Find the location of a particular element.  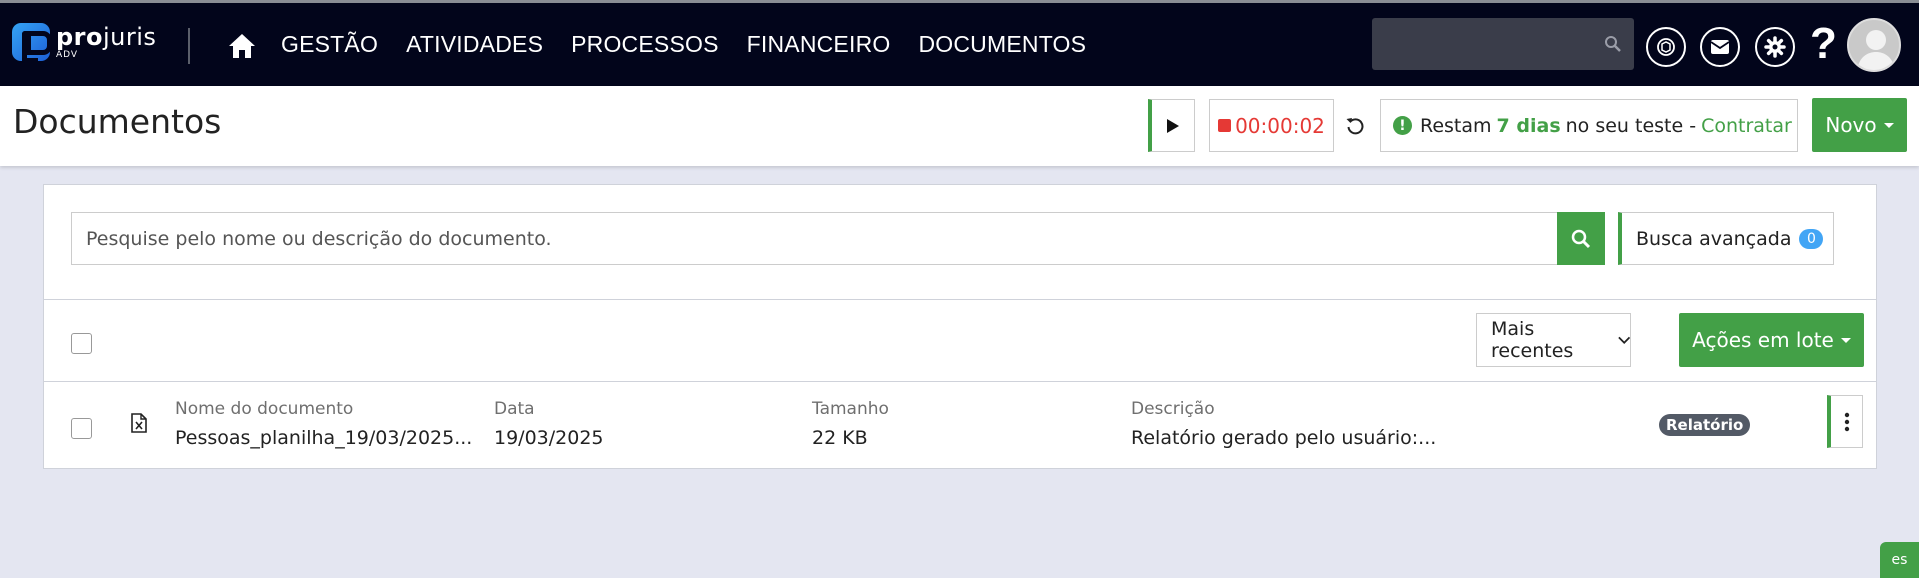

reset-icon is located at coordinates (1355, 126).